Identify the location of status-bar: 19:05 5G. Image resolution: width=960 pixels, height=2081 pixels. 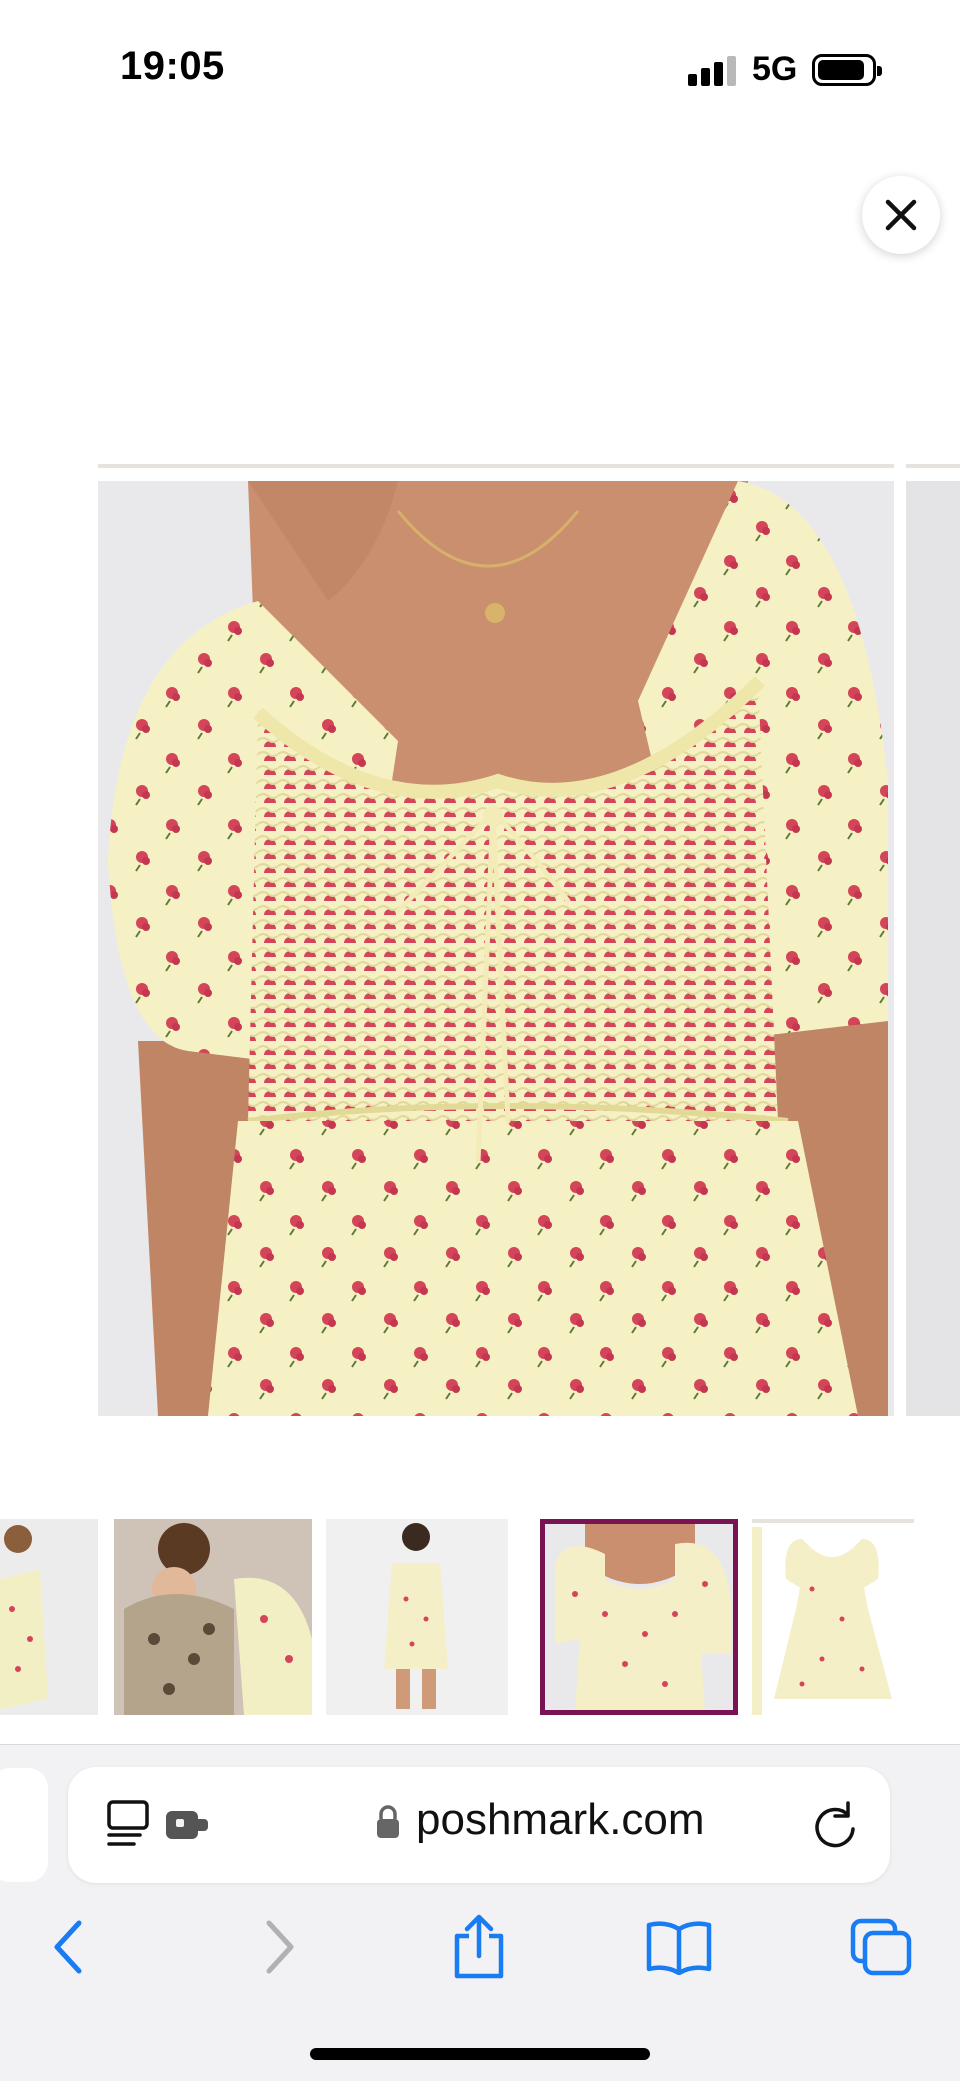
(480, 70).